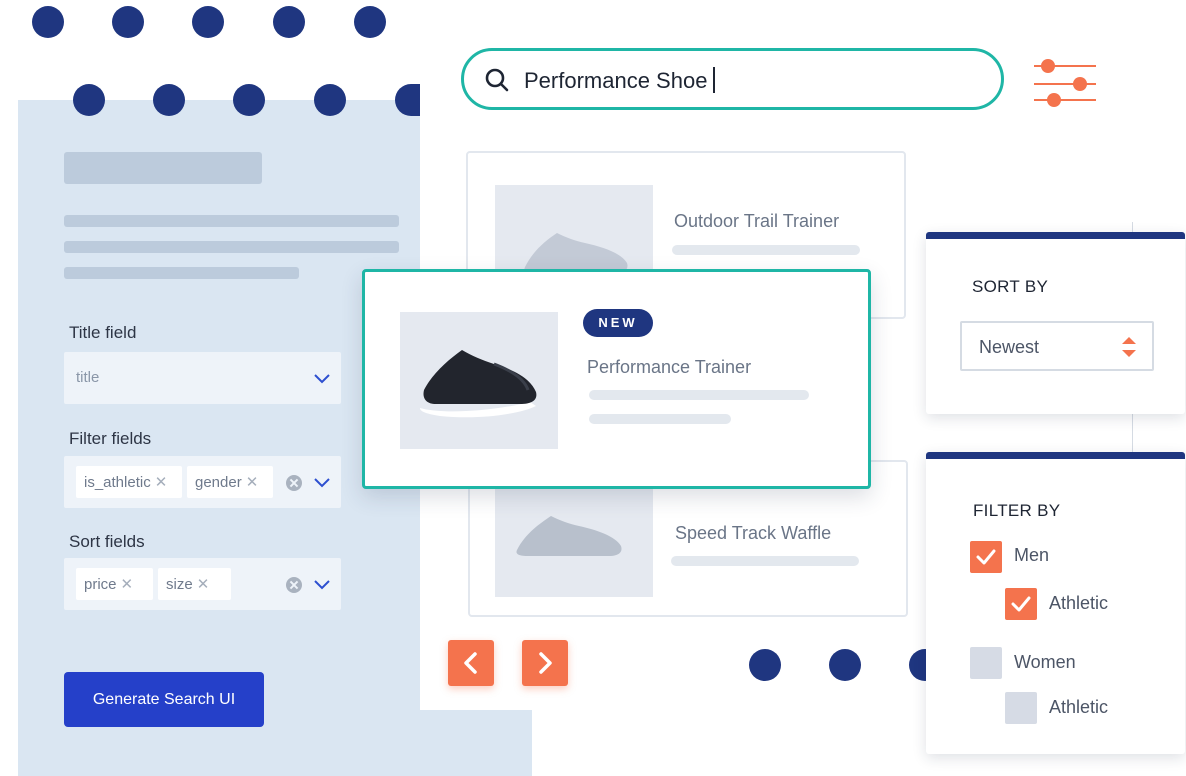 The image size is (1186, 776). What do you see at coordinates (100, 584) in the screenshot?
I see `chip-label: price` at bounding box center [100, 584].